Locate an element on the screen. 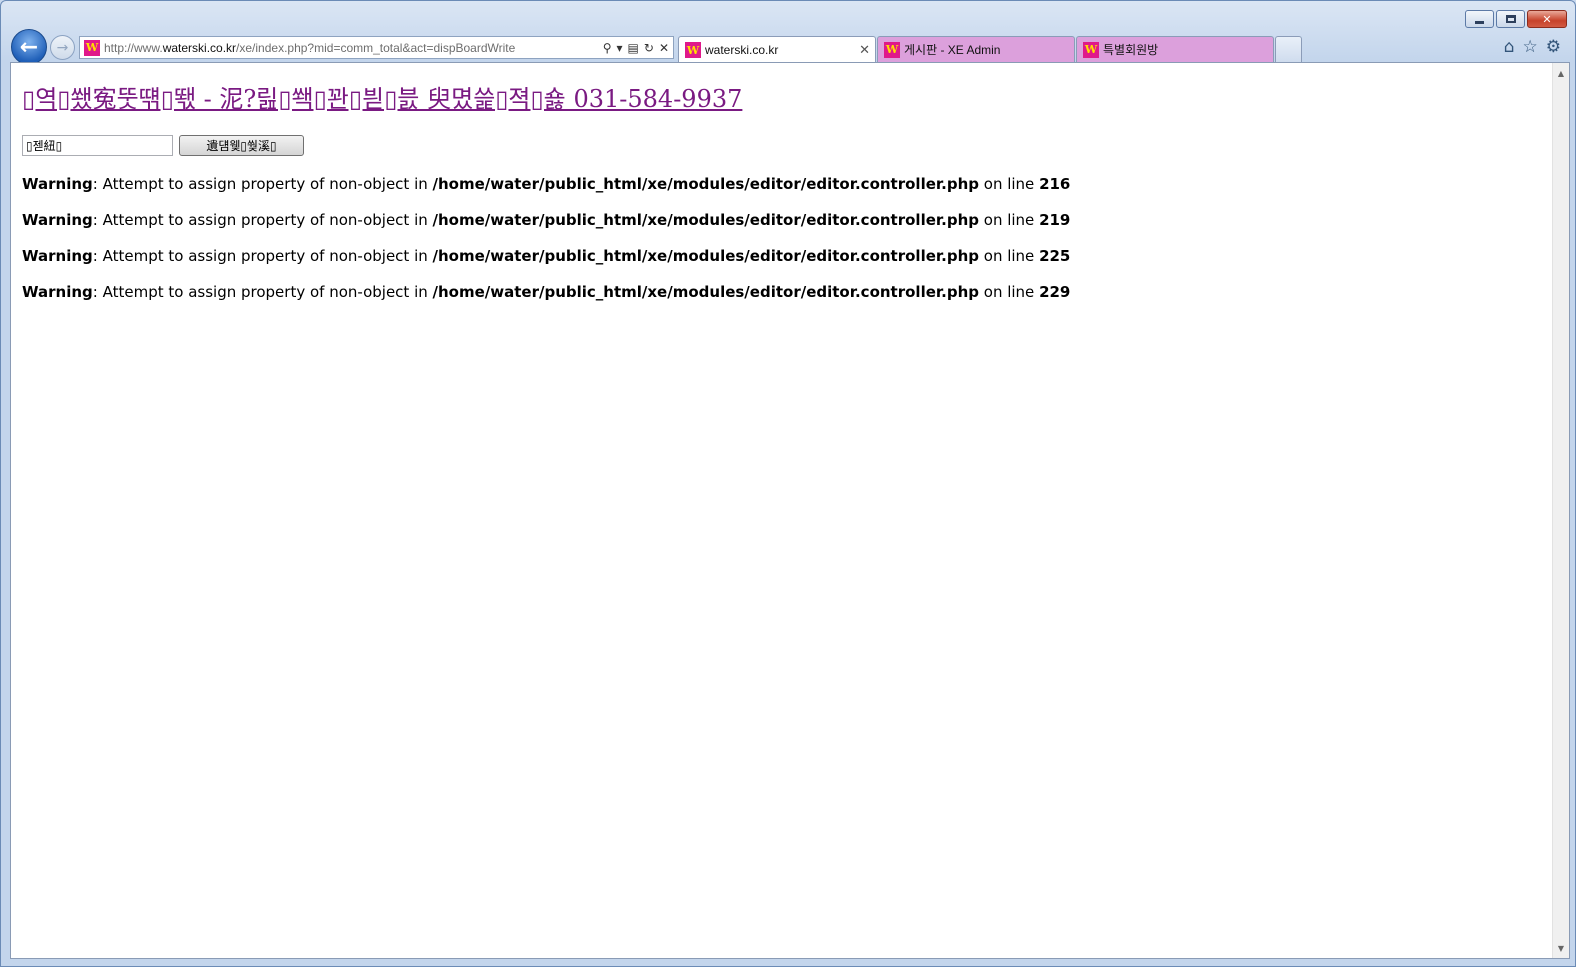 The image size is (1576, 967). forward-button: → is located at coordinates (62, 47).